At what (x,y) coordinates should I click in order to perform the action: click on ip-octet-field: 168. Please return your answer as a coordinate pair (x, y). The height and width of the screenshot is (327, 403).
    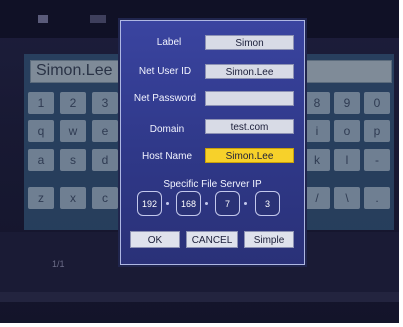
    Looking at the image, I should click on (188, 203).